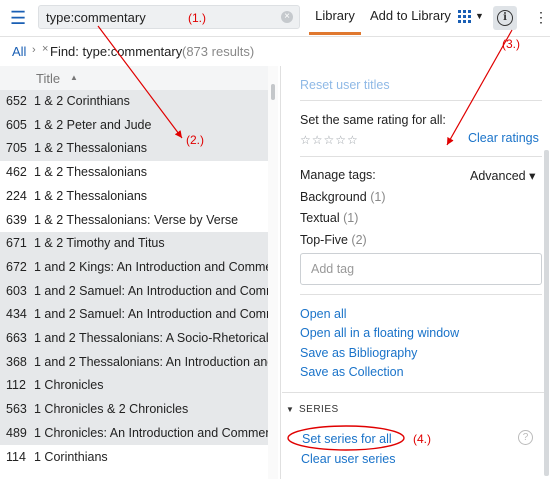  I want to click on result-count: (873 results), so click(218, 51).